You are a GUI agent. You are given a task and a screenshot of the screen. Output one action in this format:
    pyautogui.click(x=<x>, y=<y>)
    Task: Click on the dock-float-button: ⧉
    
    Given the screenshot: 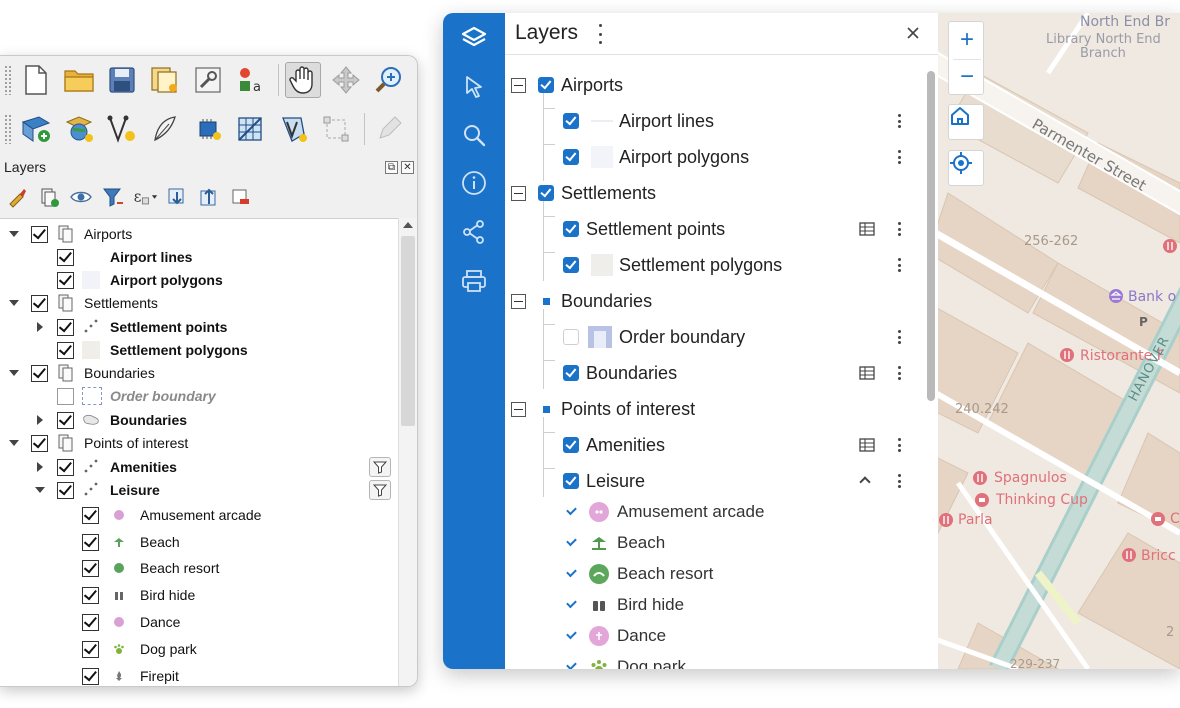 What is the action you would take?
    pyautogui.click(x=391, y=167)
    